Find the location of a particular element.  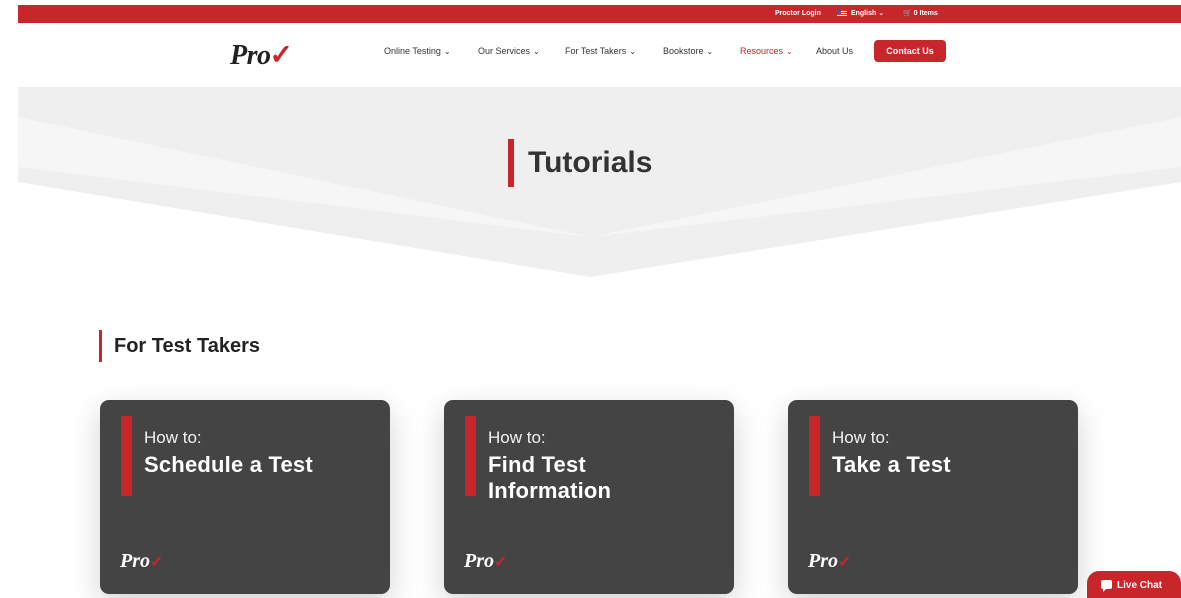

hero-heading: Tutorials is located at coordinates (580, 163).